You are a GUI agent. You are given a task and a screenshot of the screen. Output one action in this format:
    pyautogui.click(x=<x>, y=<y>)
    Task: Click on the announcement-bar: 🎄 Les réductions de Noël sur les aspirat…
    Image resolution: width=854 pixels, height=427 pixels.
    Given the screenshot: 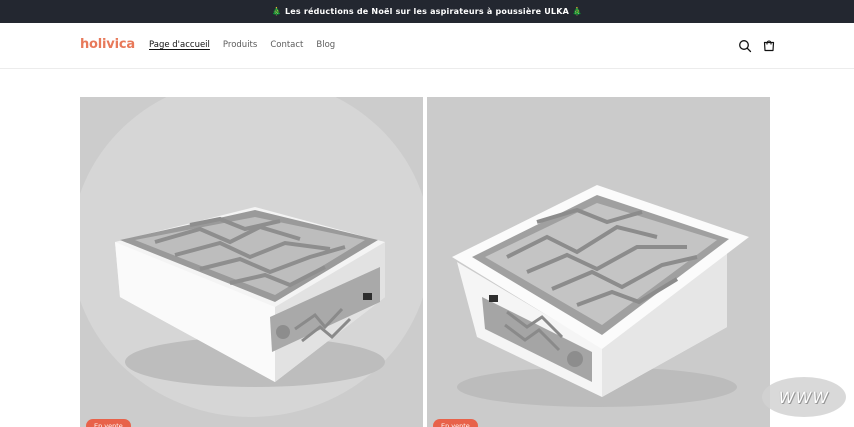 What is the action you would take?
    pyautogui.click(x=427, y=11)
    